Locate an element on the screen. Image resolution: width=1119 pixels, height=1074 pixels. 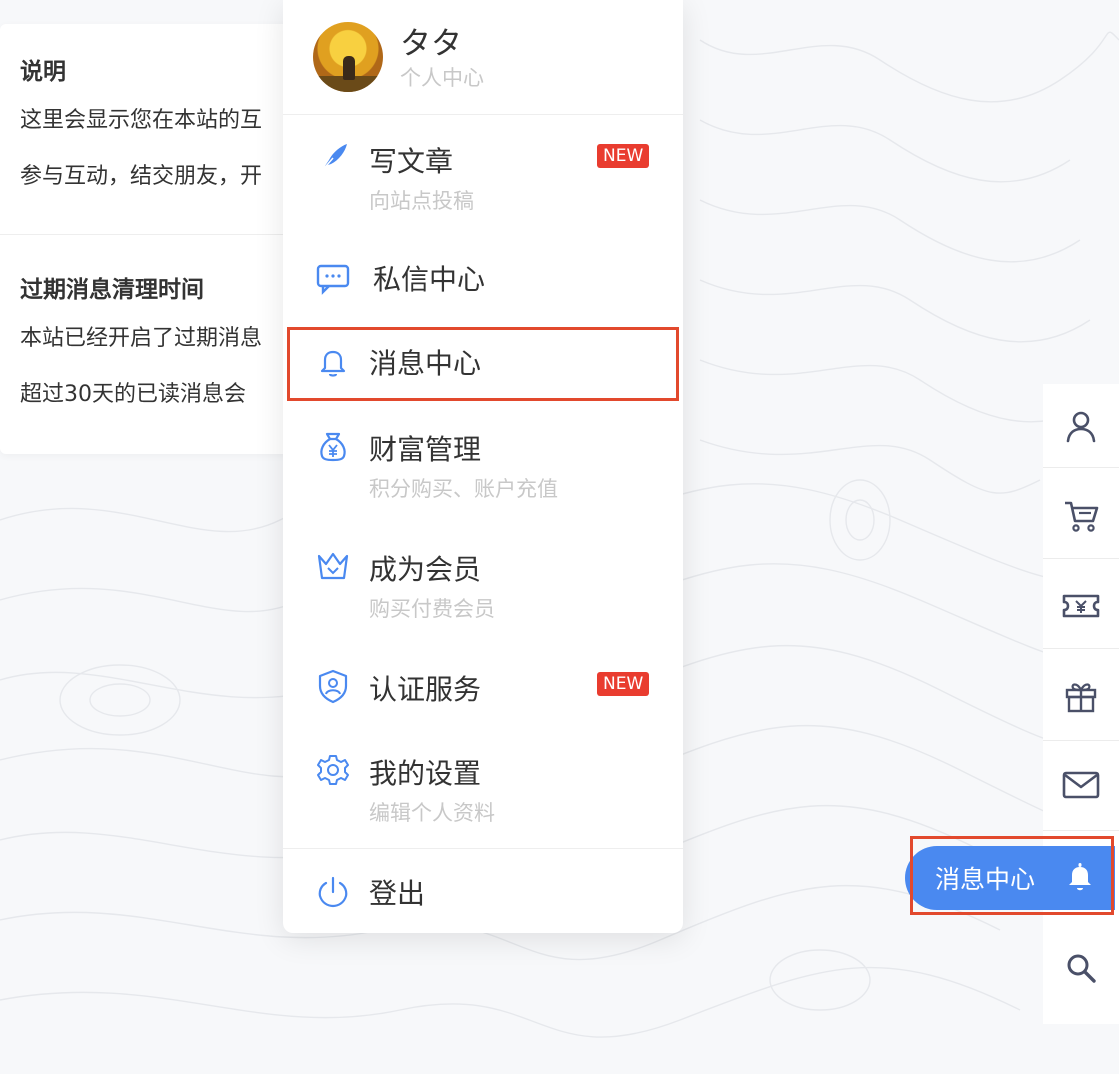
money-bag-icon is located at coordinates (333, 446).